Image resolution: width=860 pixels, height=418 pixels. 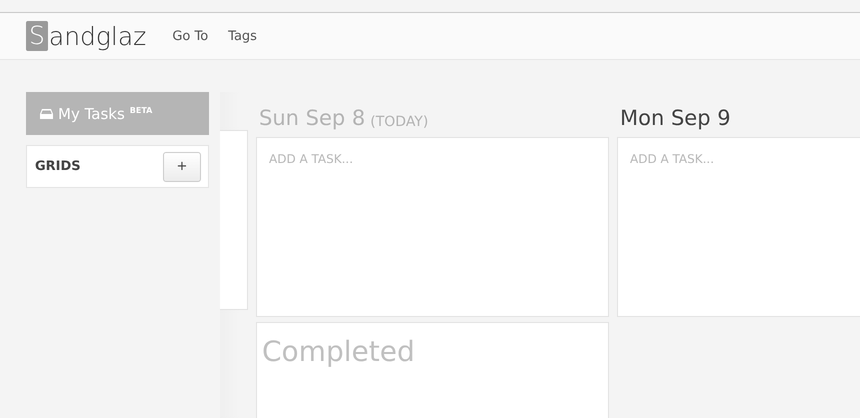 What do you see at coordinates (338, 351) in the screenshot?
I see `completed-heading: Completed` at bounding box center [338, 351].